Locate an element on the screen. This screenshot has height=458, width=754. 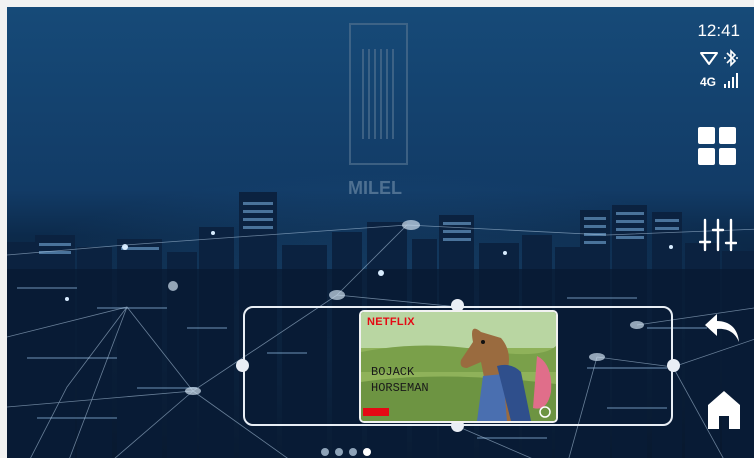
show-title: BoJACK HORSEMAN is located at coordinates (400, 380).